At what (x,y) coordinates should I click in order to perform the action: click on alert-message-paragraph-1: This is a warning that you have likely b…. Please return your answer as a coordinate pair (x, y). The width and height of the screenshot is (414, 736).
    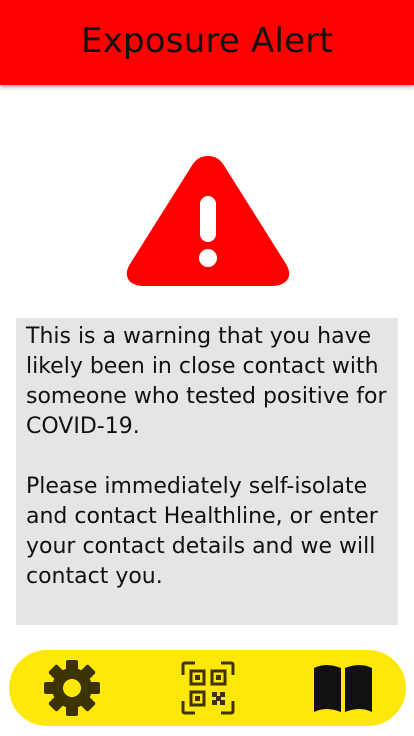
    Looking at the image, I should click on (206, 381).